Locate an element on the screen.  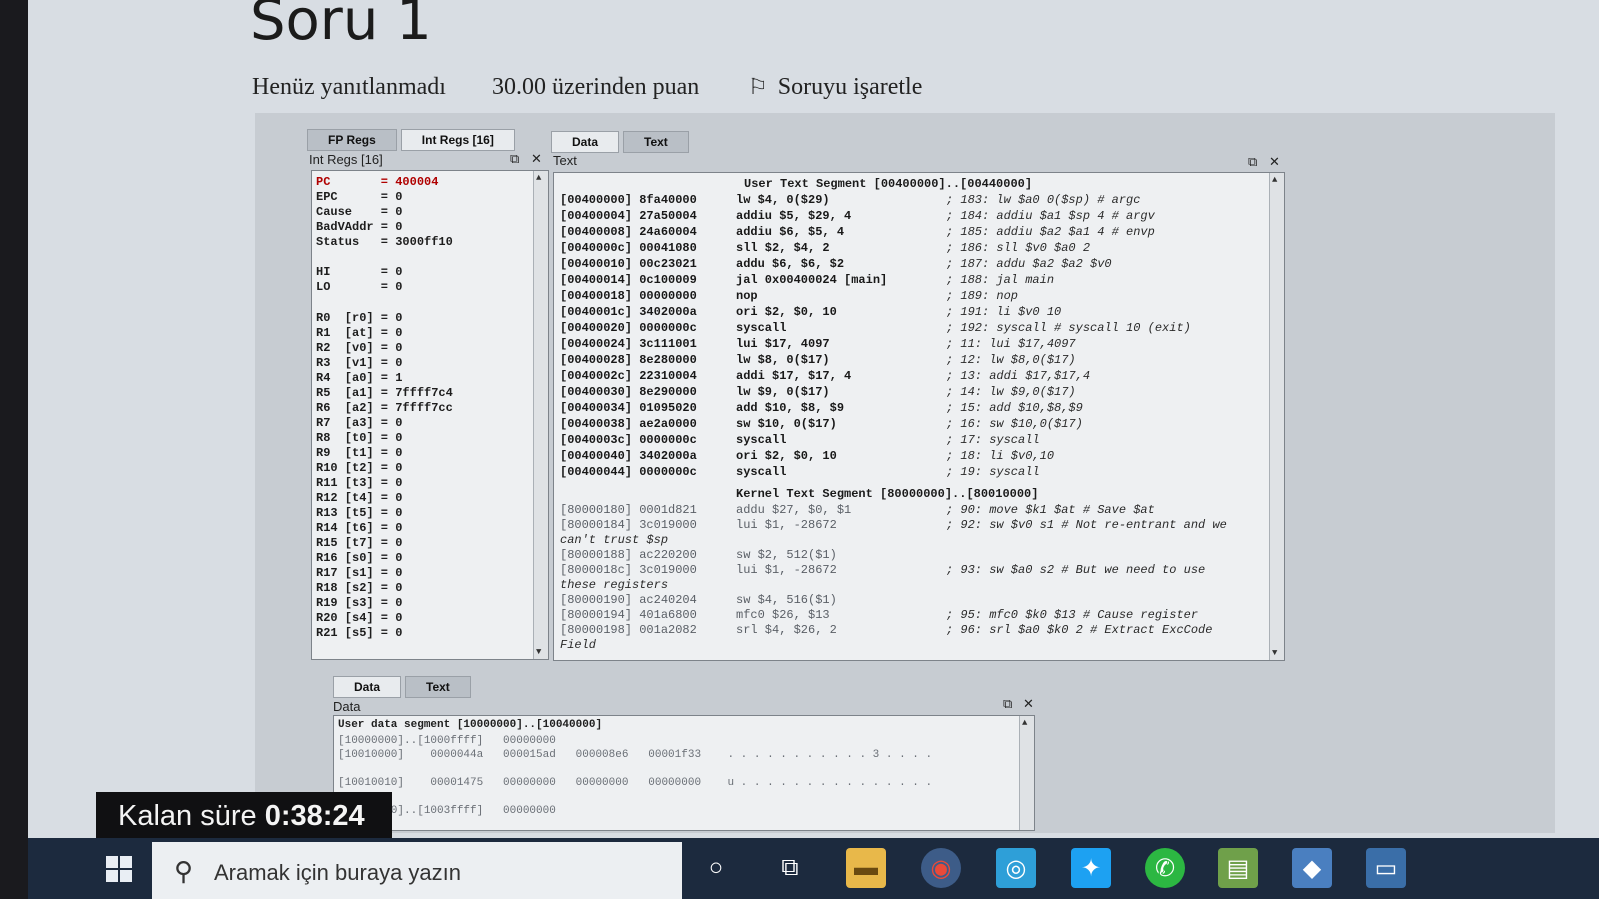
question-points: 30.00 üzerinden puan is located at coordinates (596, 87).